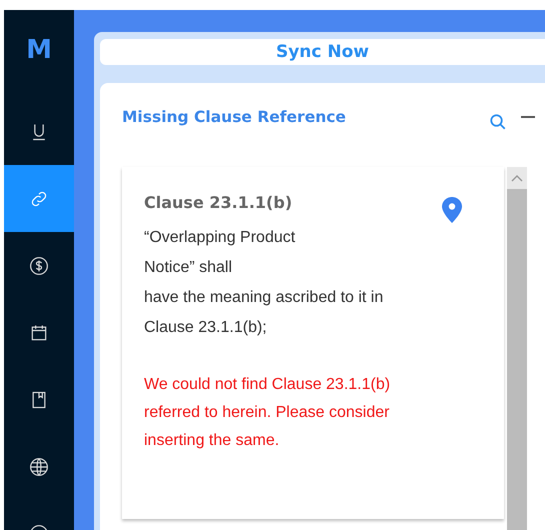  What do you see at coordinates (39, 266) in the screenshot?
I see `dollar-icon` at bounding box center [39, 266].